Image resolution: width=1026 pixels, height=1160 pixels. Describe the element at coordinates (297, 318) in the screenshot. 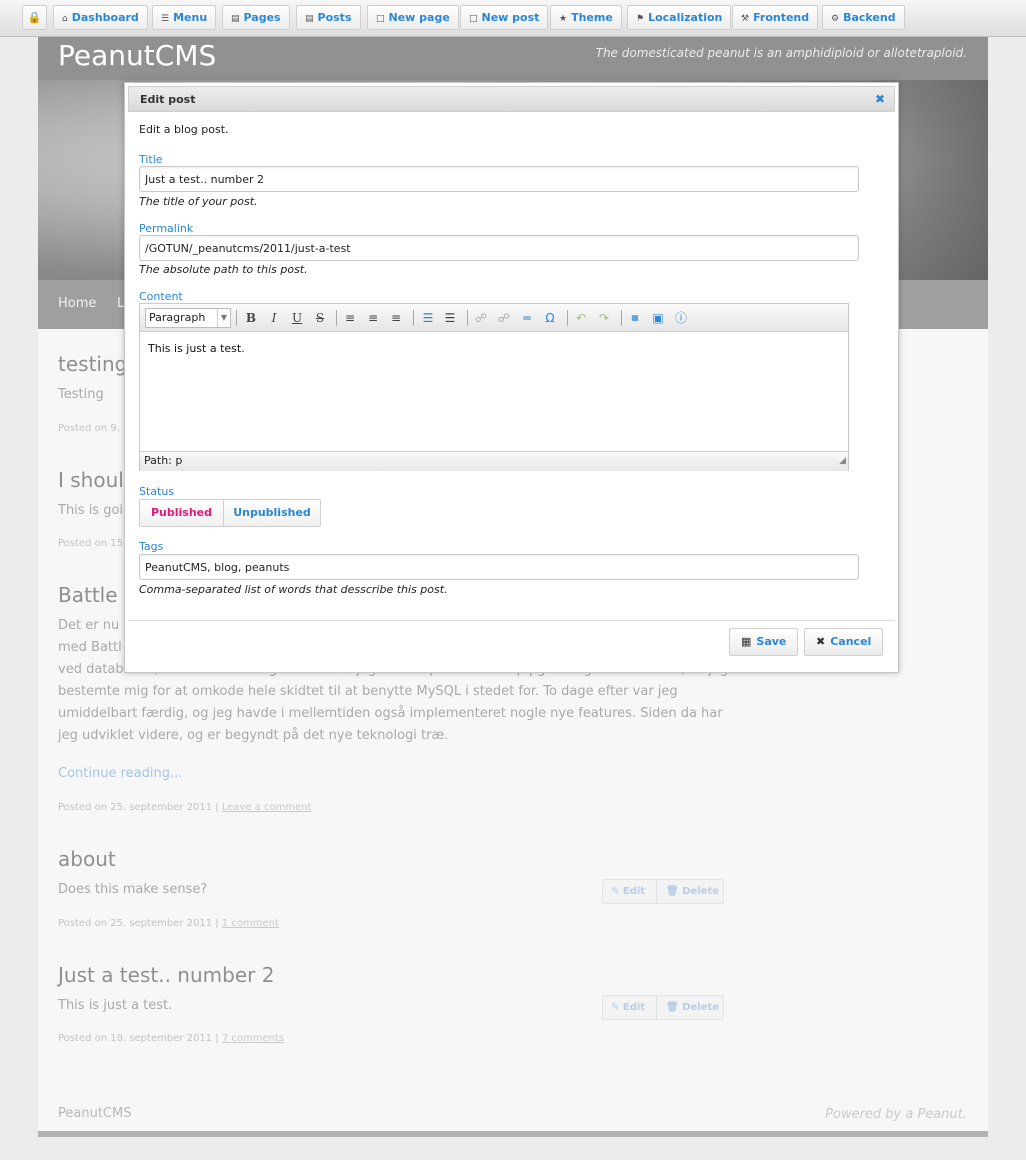

I see `underline-icon: U` at that location.